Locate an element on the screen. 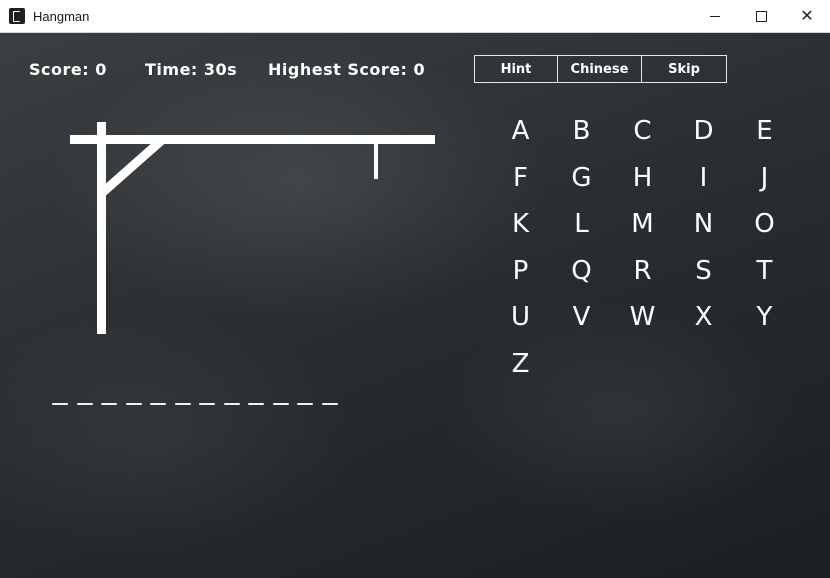  gallows-beam is located at coordinates (252, 139).